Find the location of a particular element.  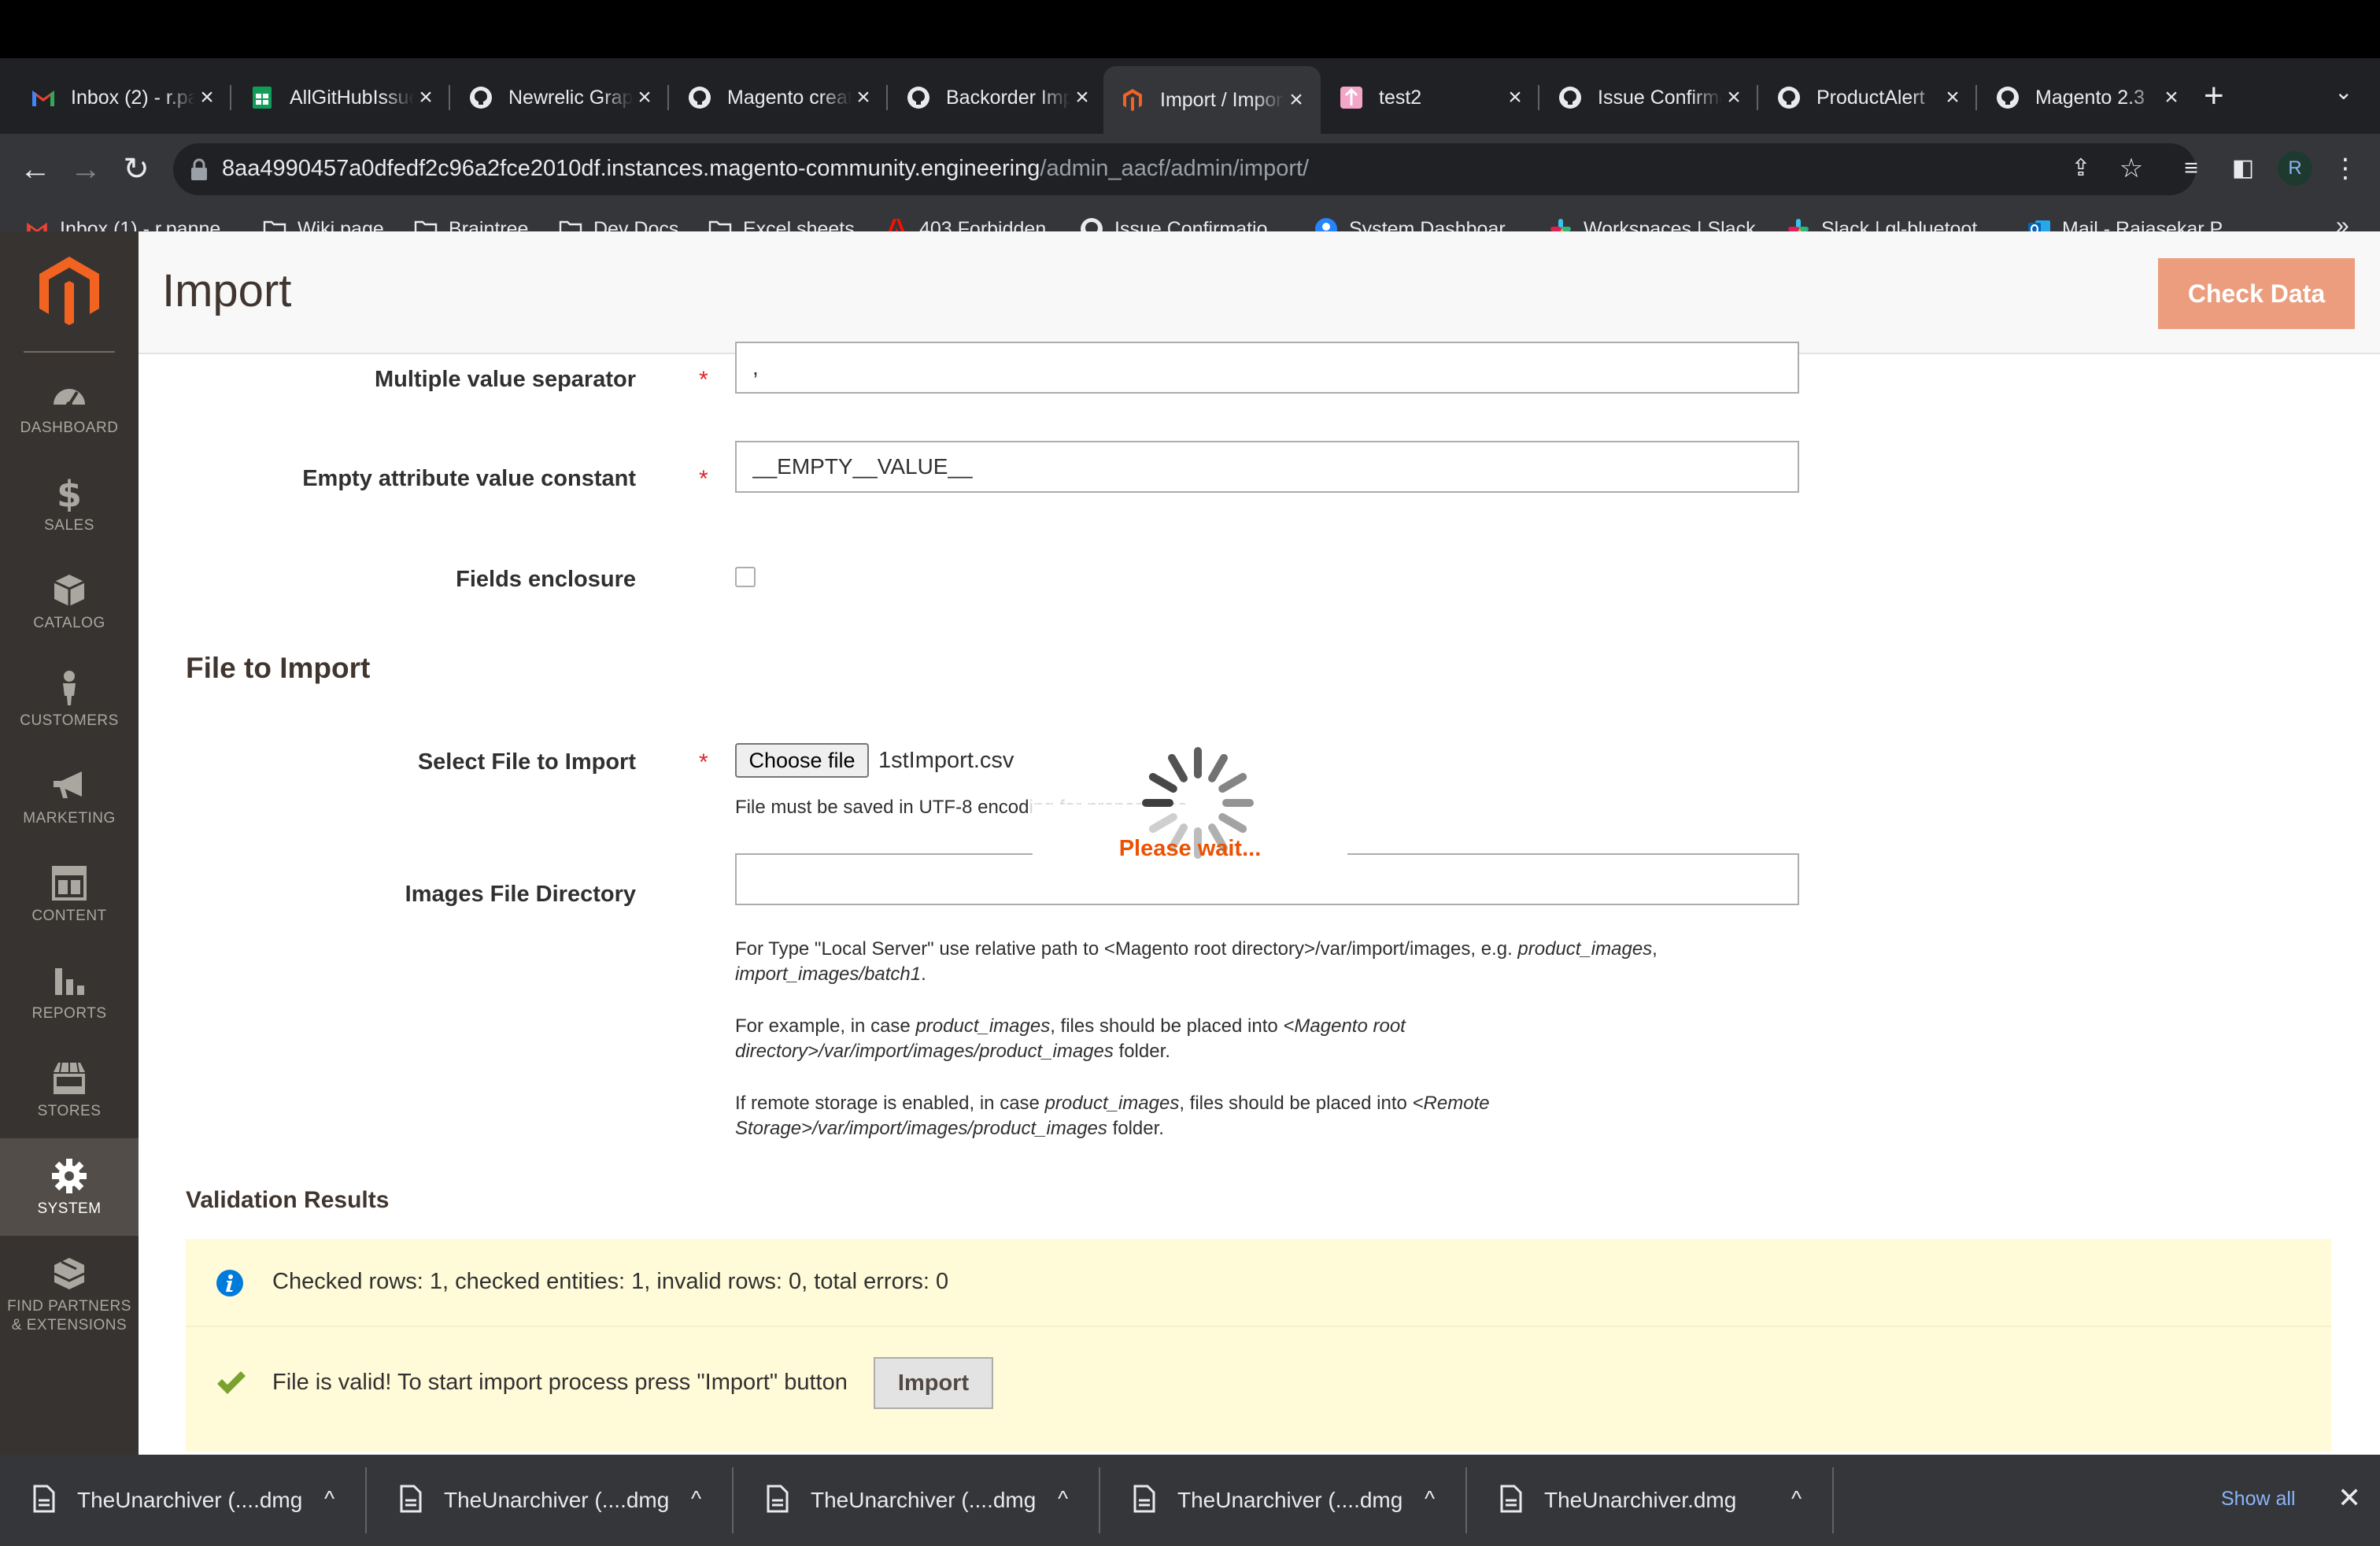

select-file-label: Select File to Import is located at coordinates (526, 762).